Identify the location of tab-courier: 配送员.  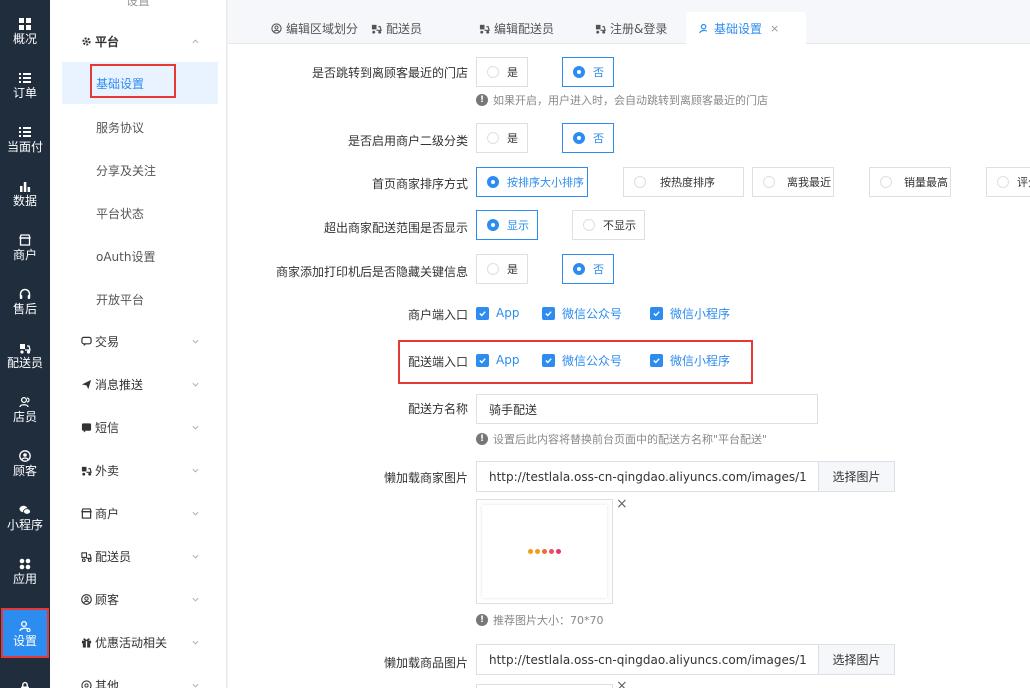
(396, 28).